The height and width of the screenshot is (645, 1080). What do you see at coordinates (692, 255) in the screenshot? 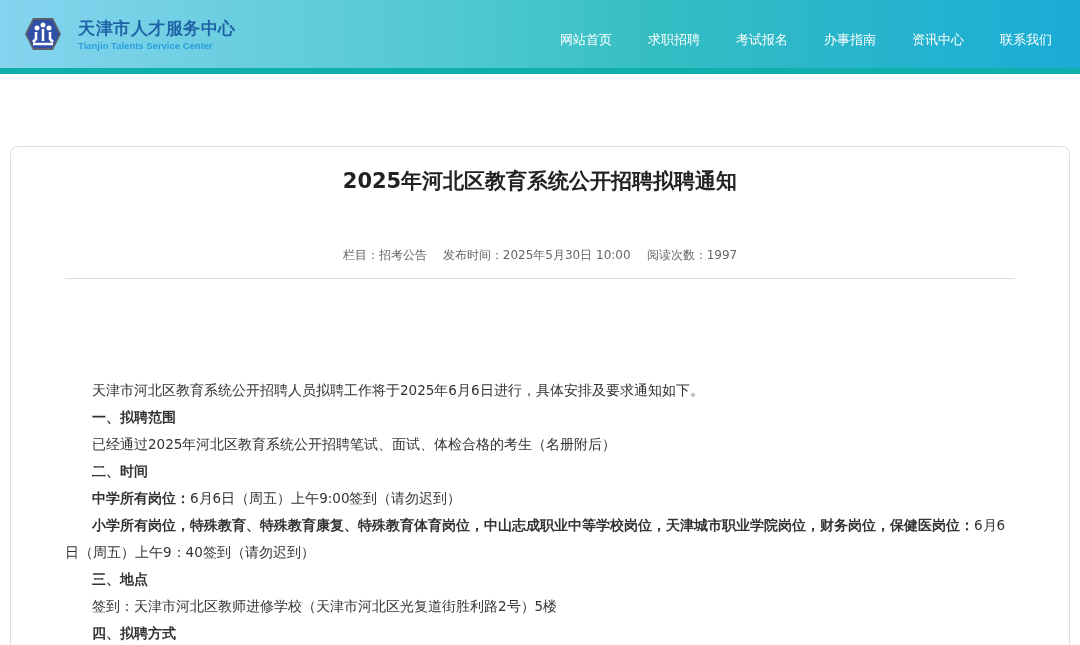
I see `article-meta: 阅读次数：1997` at bounding box center [692, 255].